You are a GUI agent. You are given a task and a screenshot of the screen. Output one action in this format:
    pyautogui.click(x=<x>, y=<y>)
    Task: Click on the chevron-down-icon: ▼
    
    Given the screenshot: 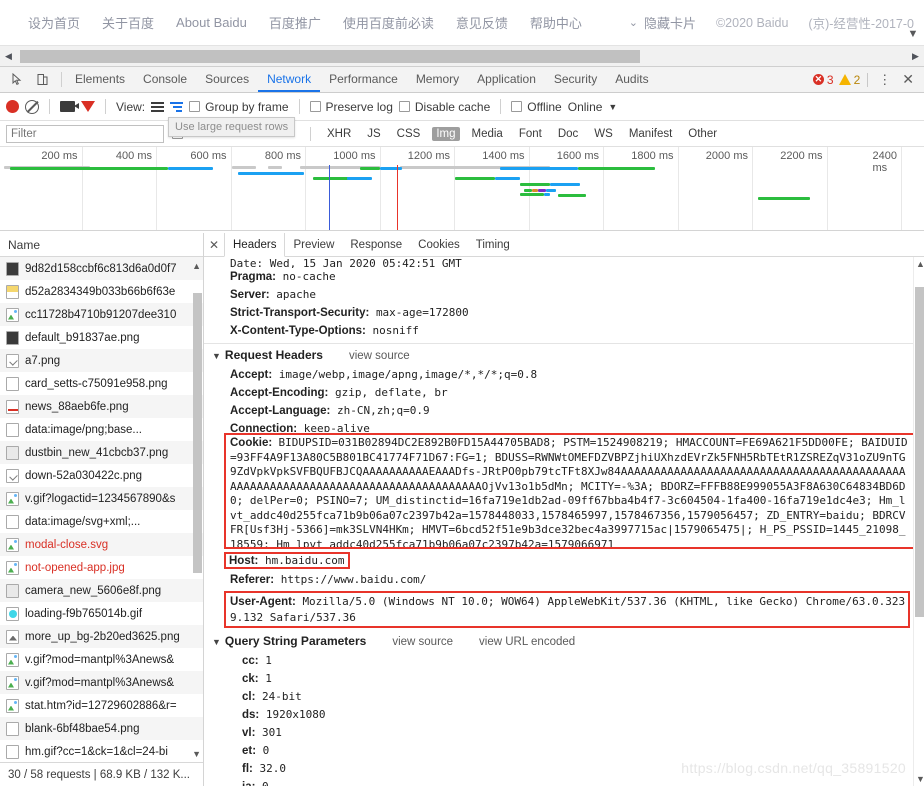 What is the action you would take?
    pyautogui.click(x=612, y=107)
    